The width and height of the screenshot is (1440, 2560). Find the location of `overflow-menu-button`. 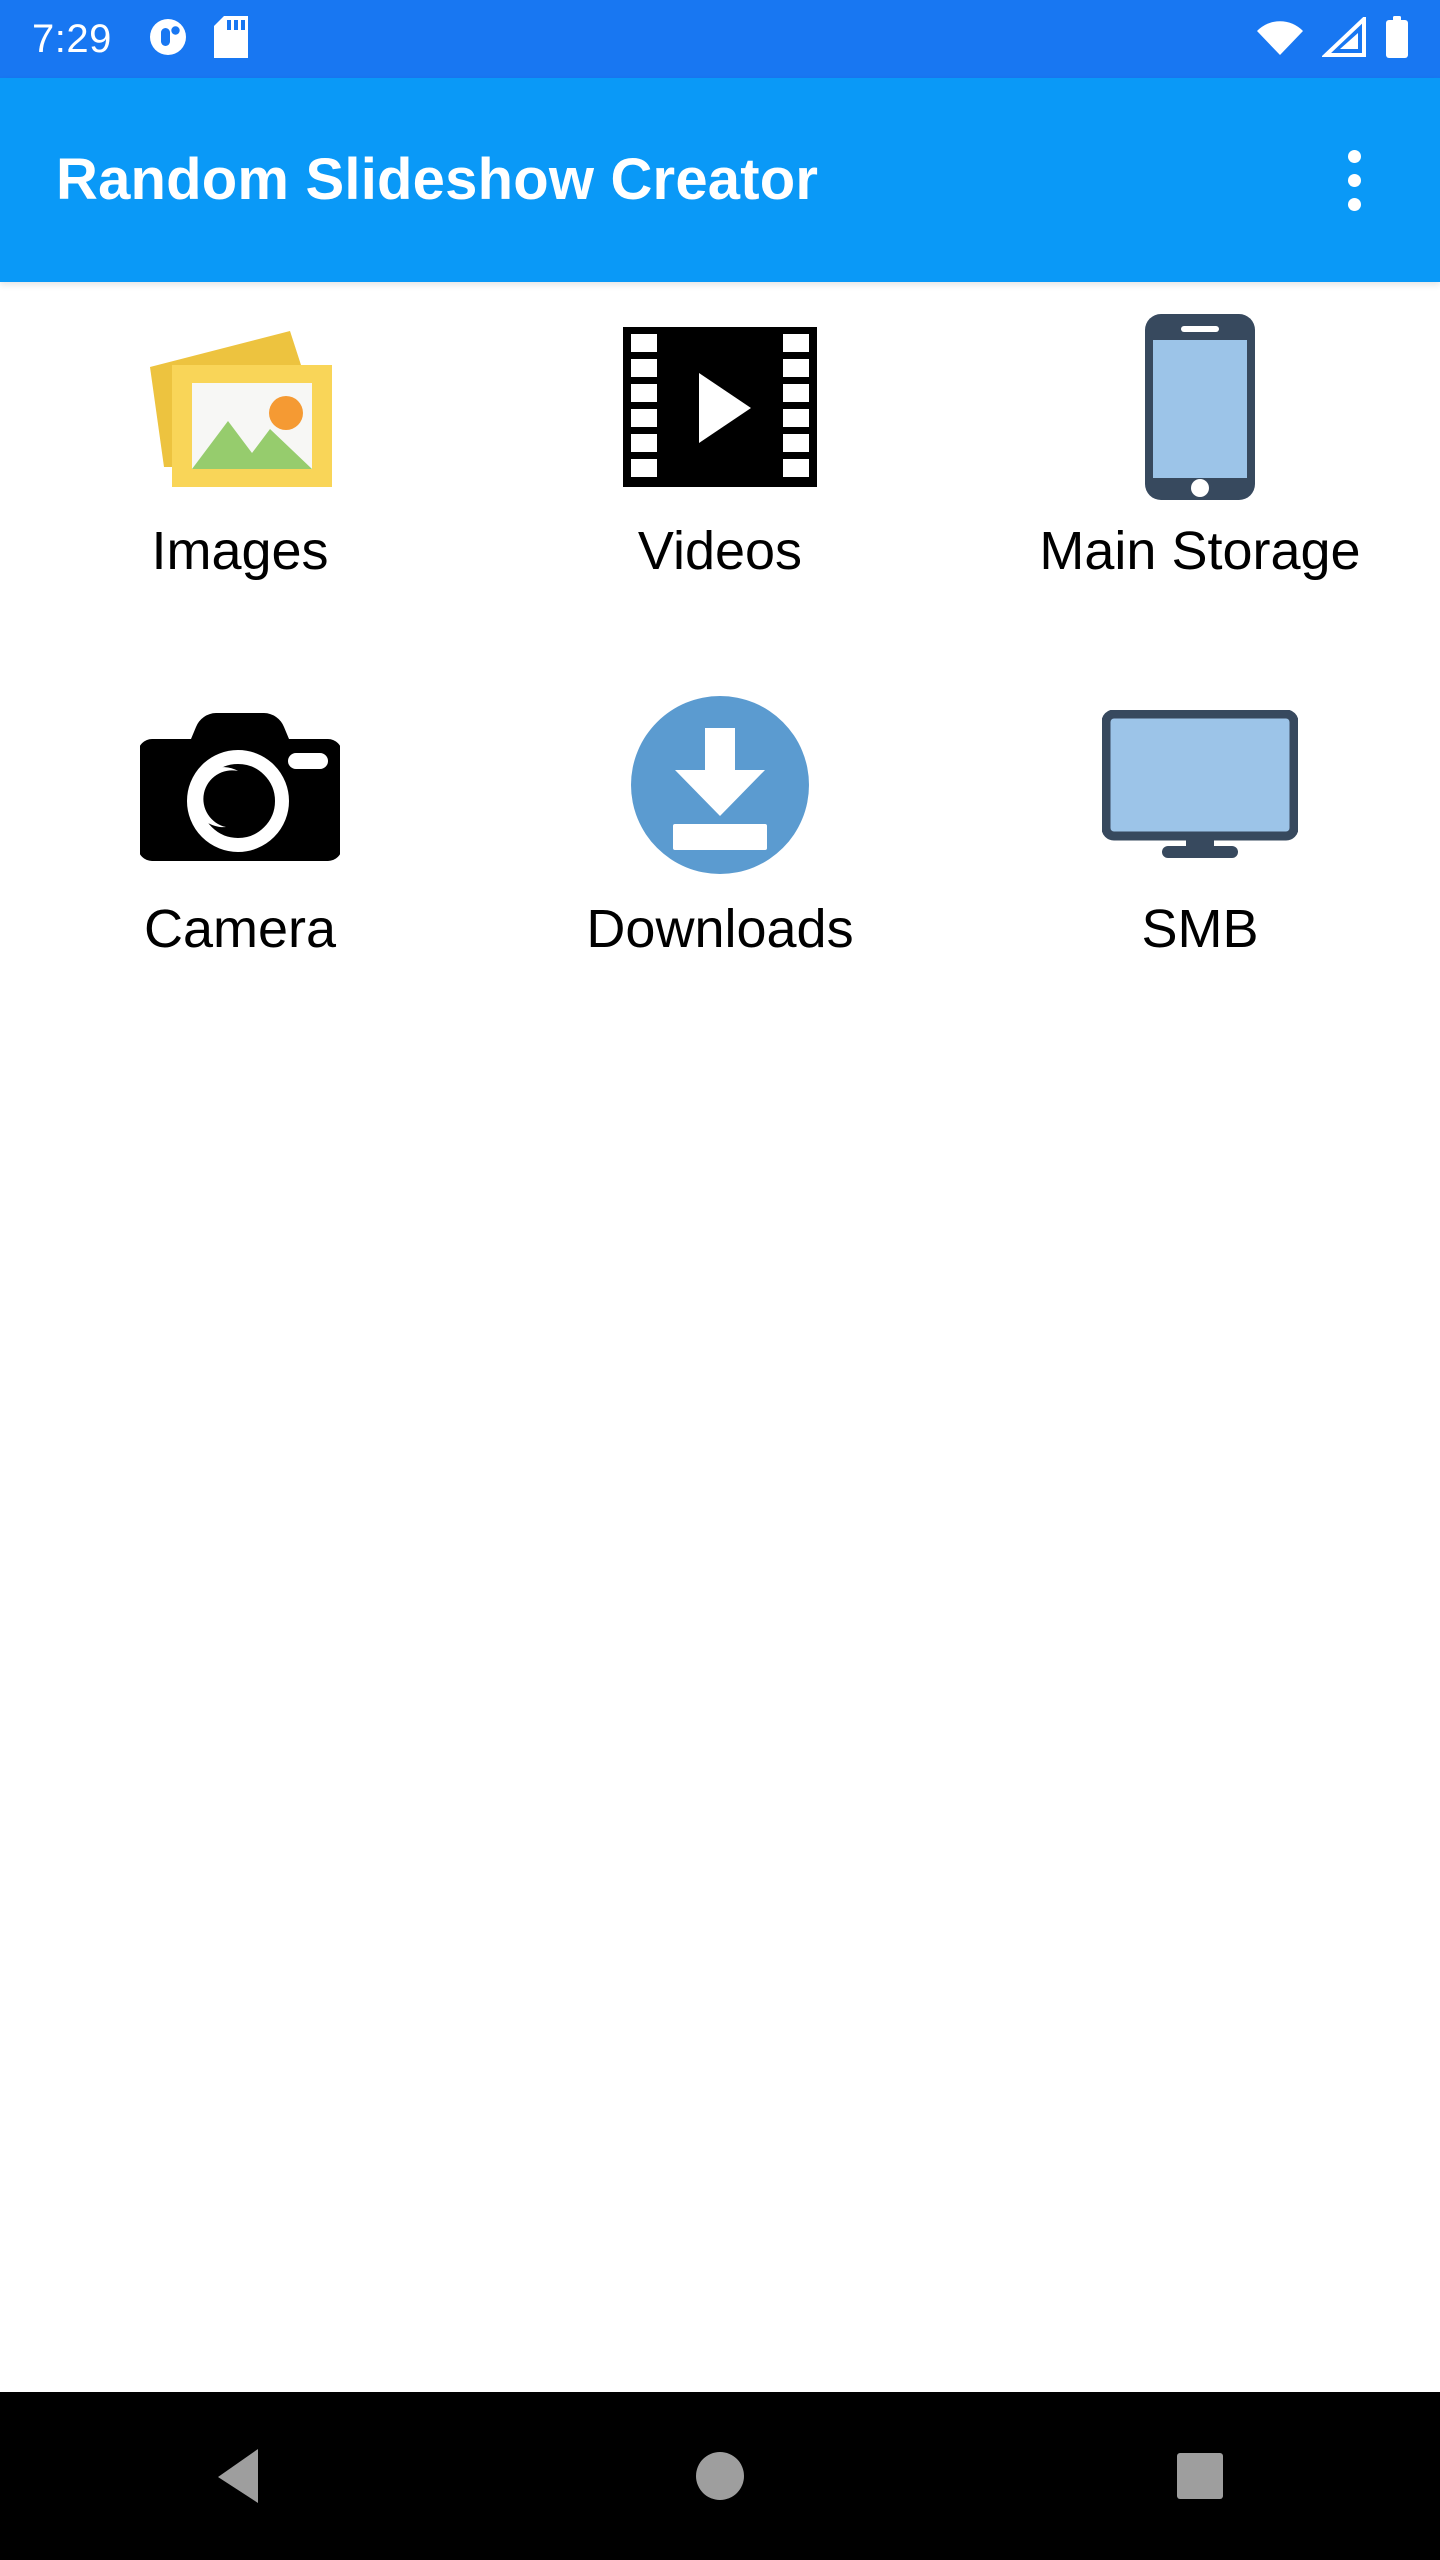

overflow-menu-button is located at coordinates (1354, 180).